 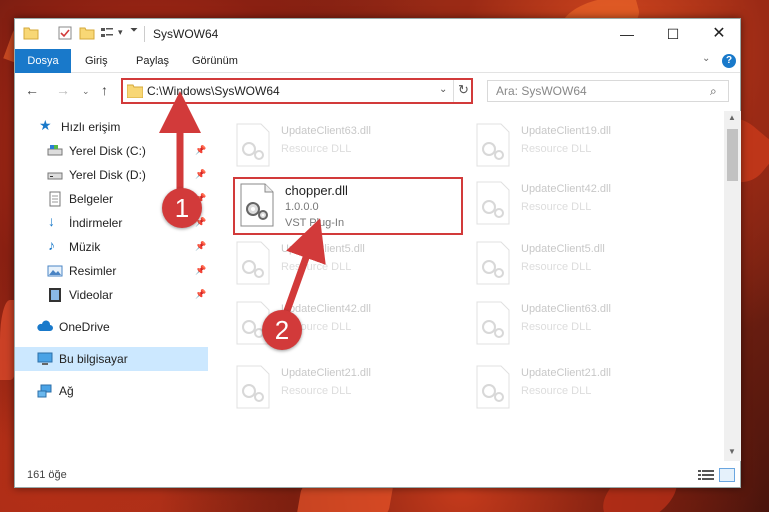 I want to click on address-bar: C:\Windows\SysWOW64 ⌄ ↻, so click(x=297, y=91).